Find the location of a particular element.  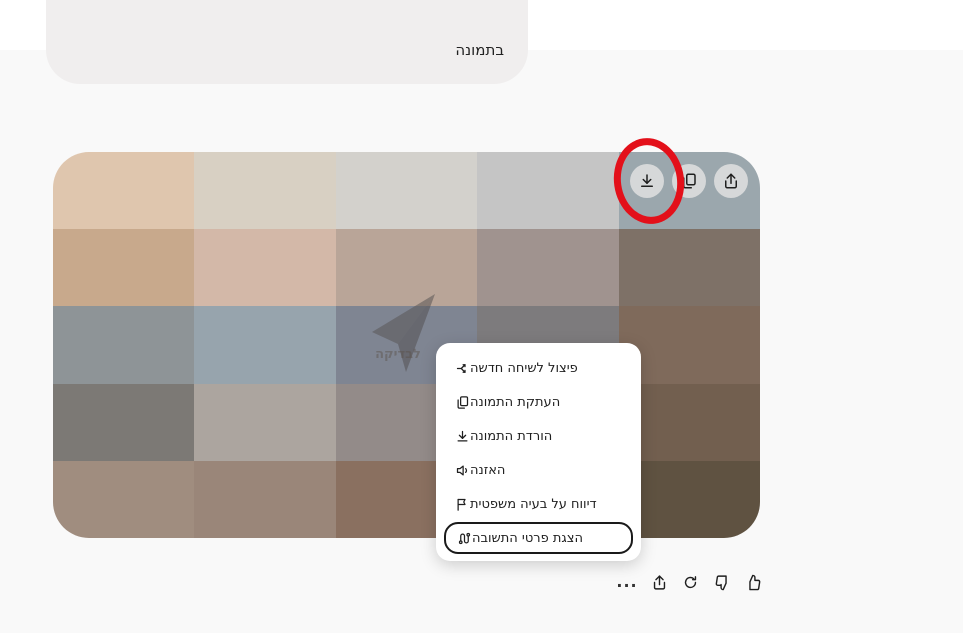

menu-item-listen: האזנה is located at coordinates (538, 470).